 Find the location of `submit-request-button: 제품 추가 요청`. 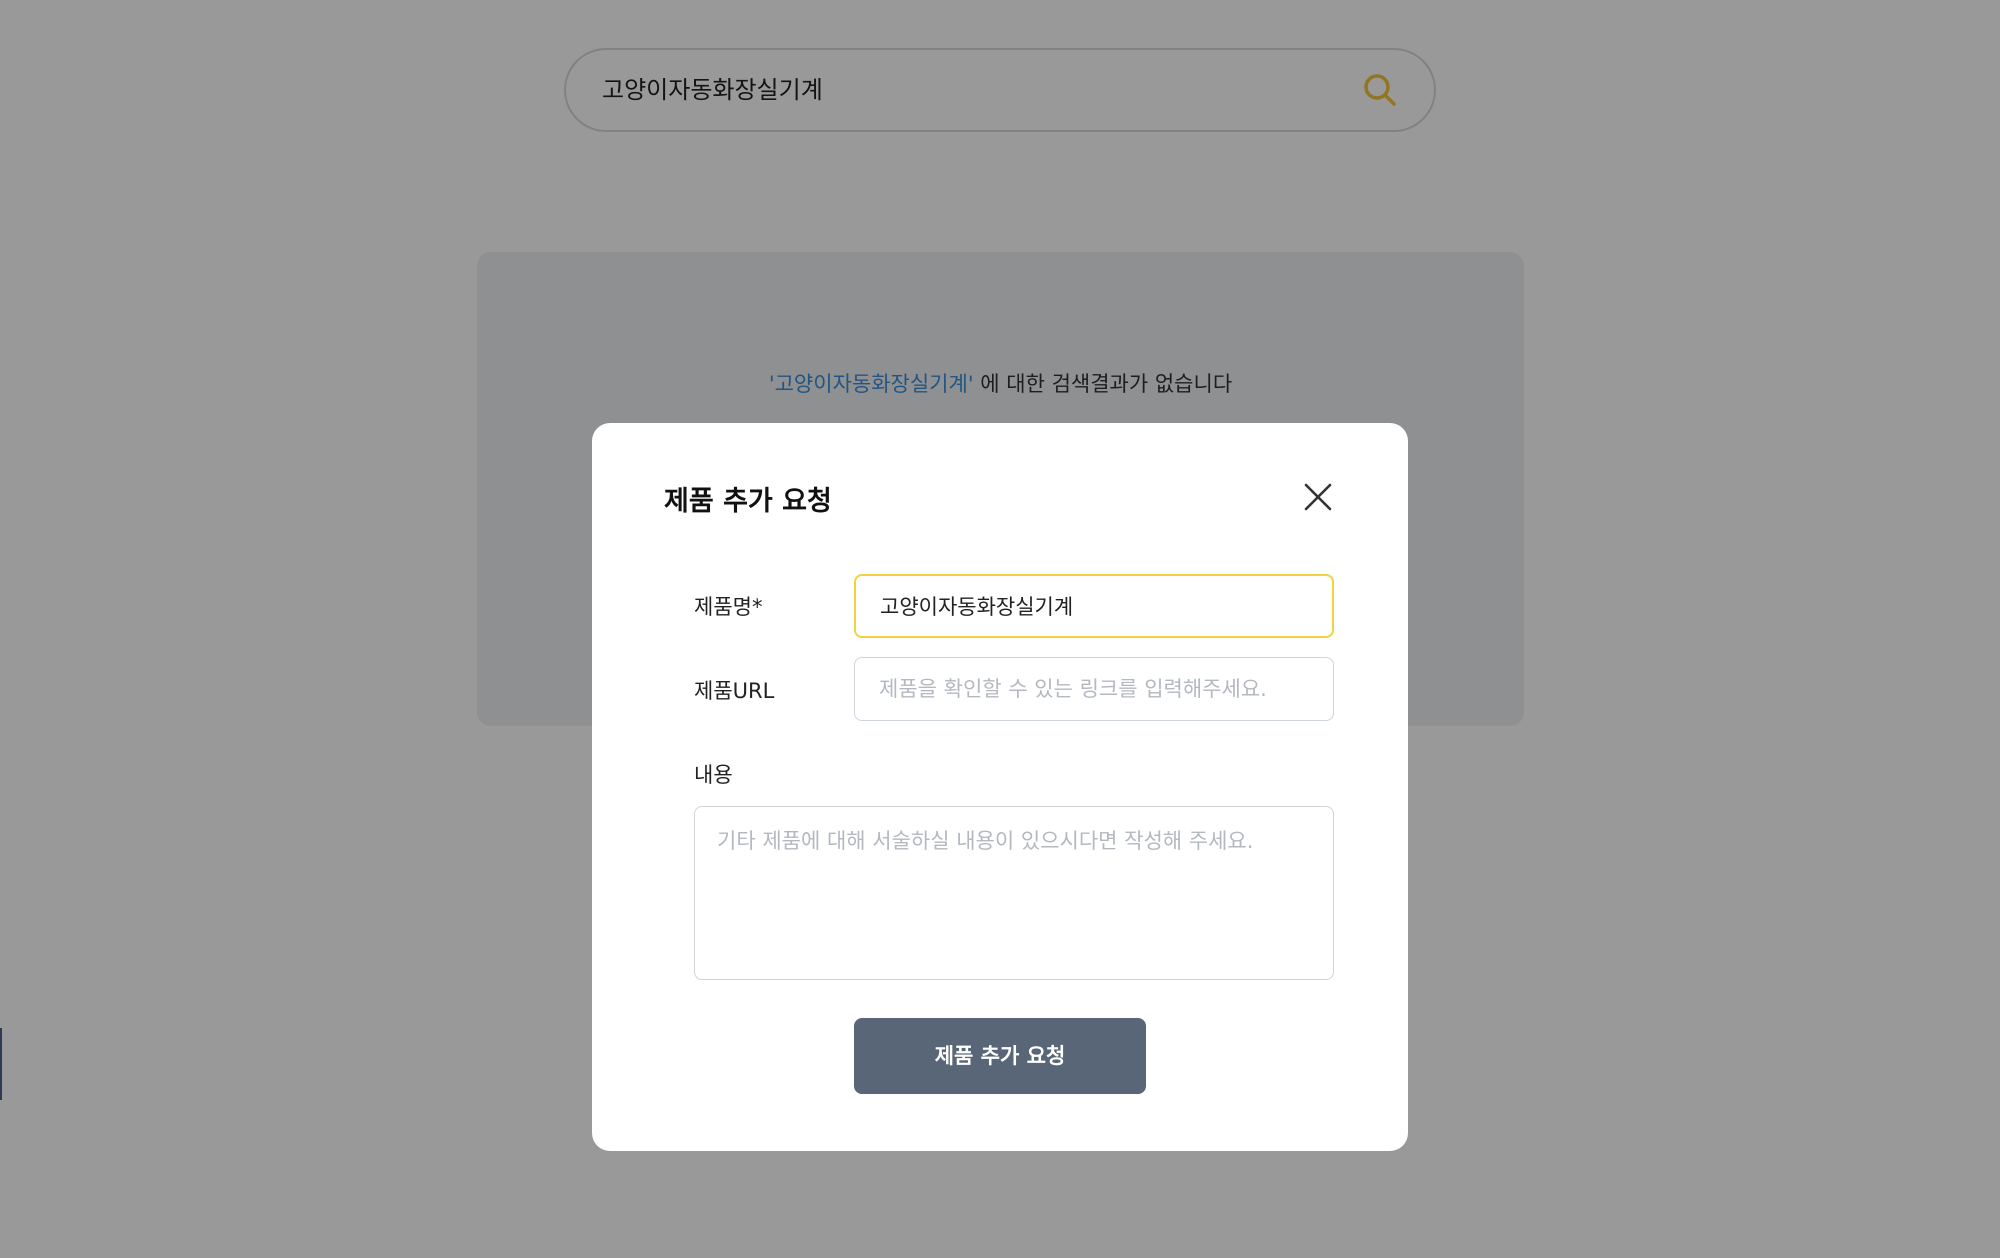

submit-request-button: 제품 추가 요청 is located at coordinates (1000, 1056).